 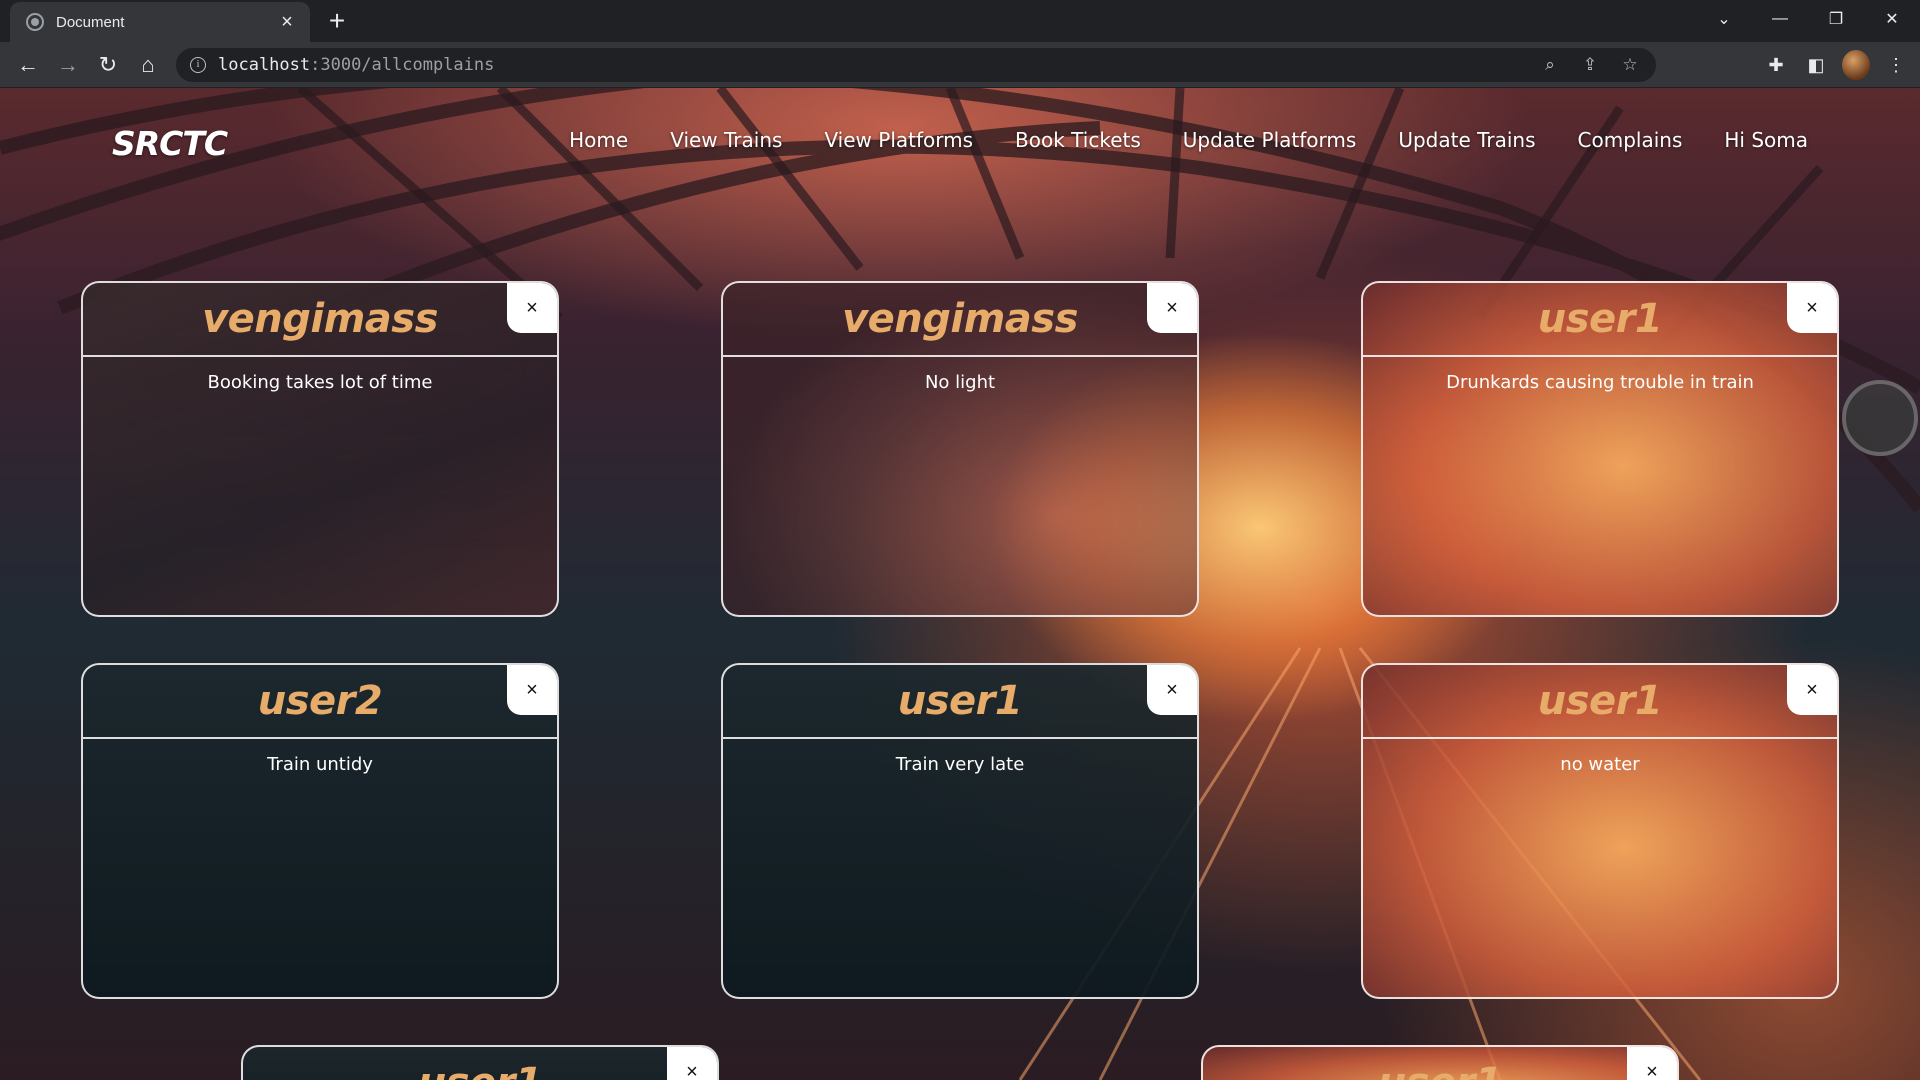 What do you see at coordinates (1466, 140) in the screenshot?
I see `nav-update-trains: Update Trains` at bounding box center [1466, 140].